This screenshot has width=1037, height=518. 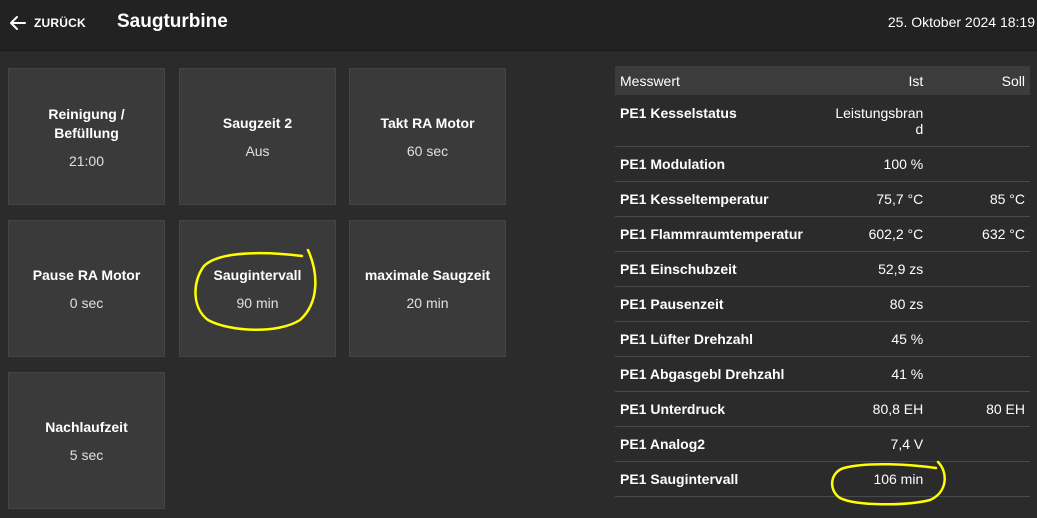 I want to click on tile-saugzeit-2: Saugzeit 2 Aus, so click(x=257, y=136).